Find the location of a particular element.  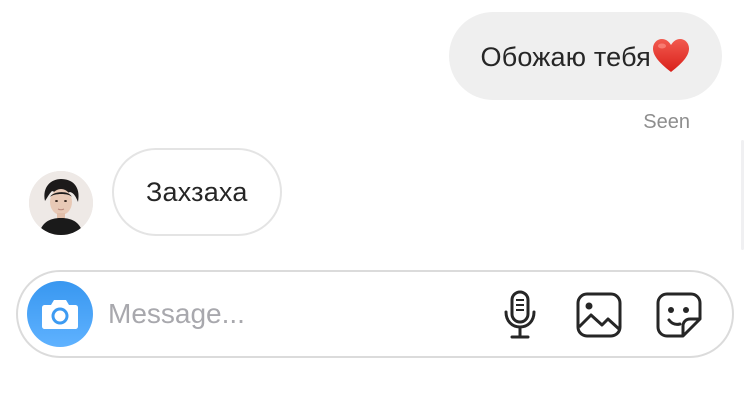

heart-icon is located at coordinates (671, 56).